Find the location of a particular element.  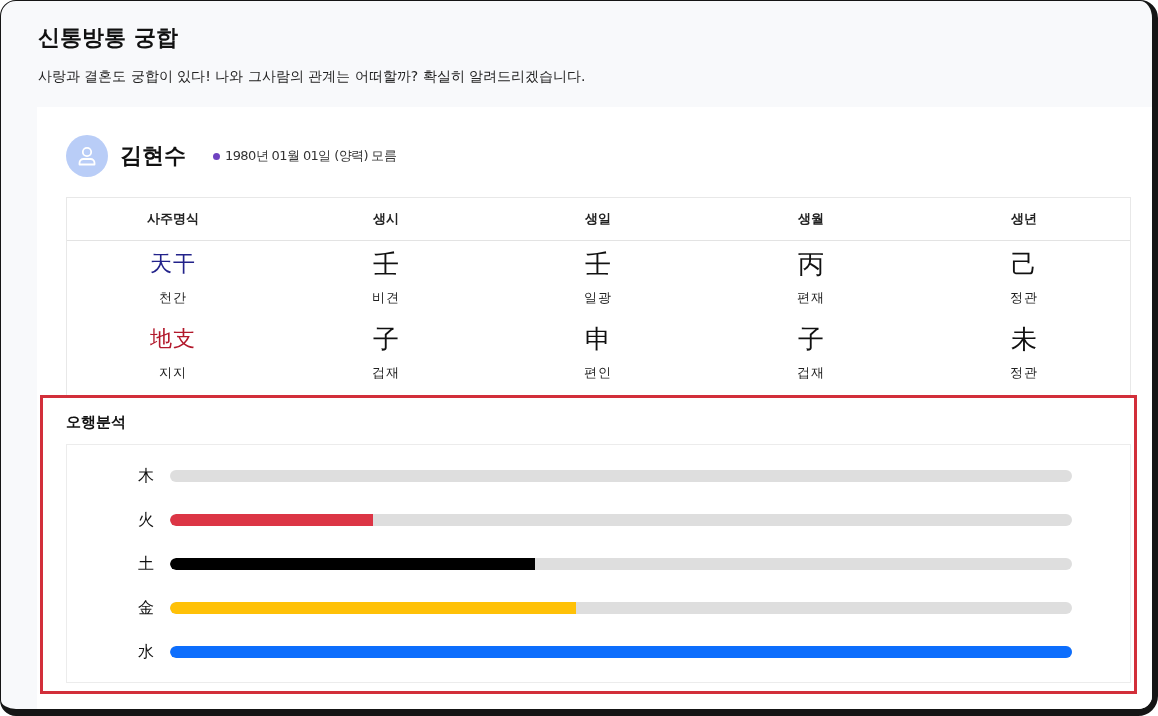

birth-info: 1980년 01월 01일 (양력) 모름 is located at coordinates (311, 156).